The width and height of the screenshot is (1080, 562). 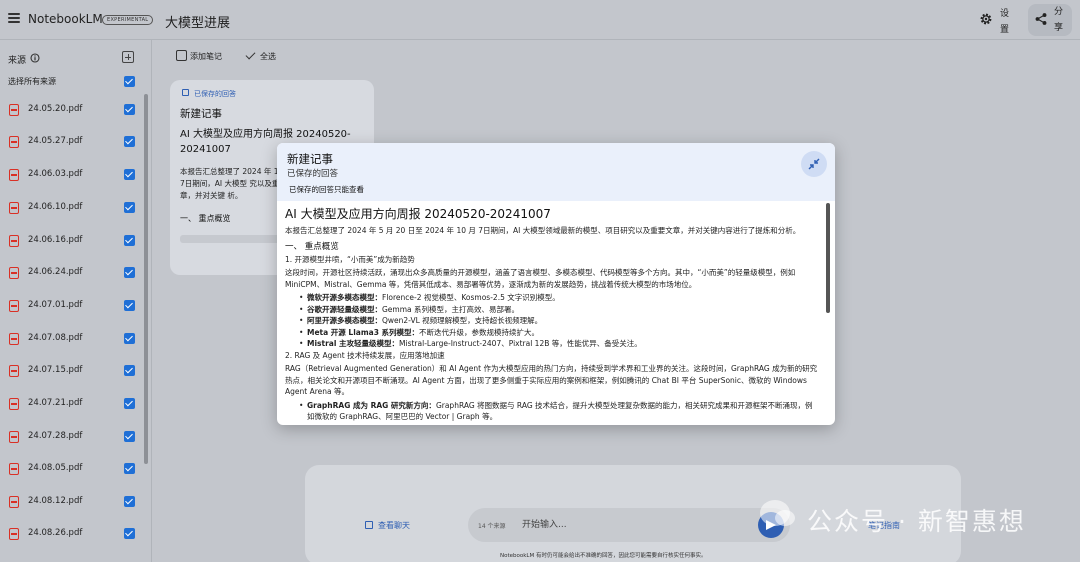 I want to click on source-name: 24.07.08.pdf, so click(x=55, y=338).